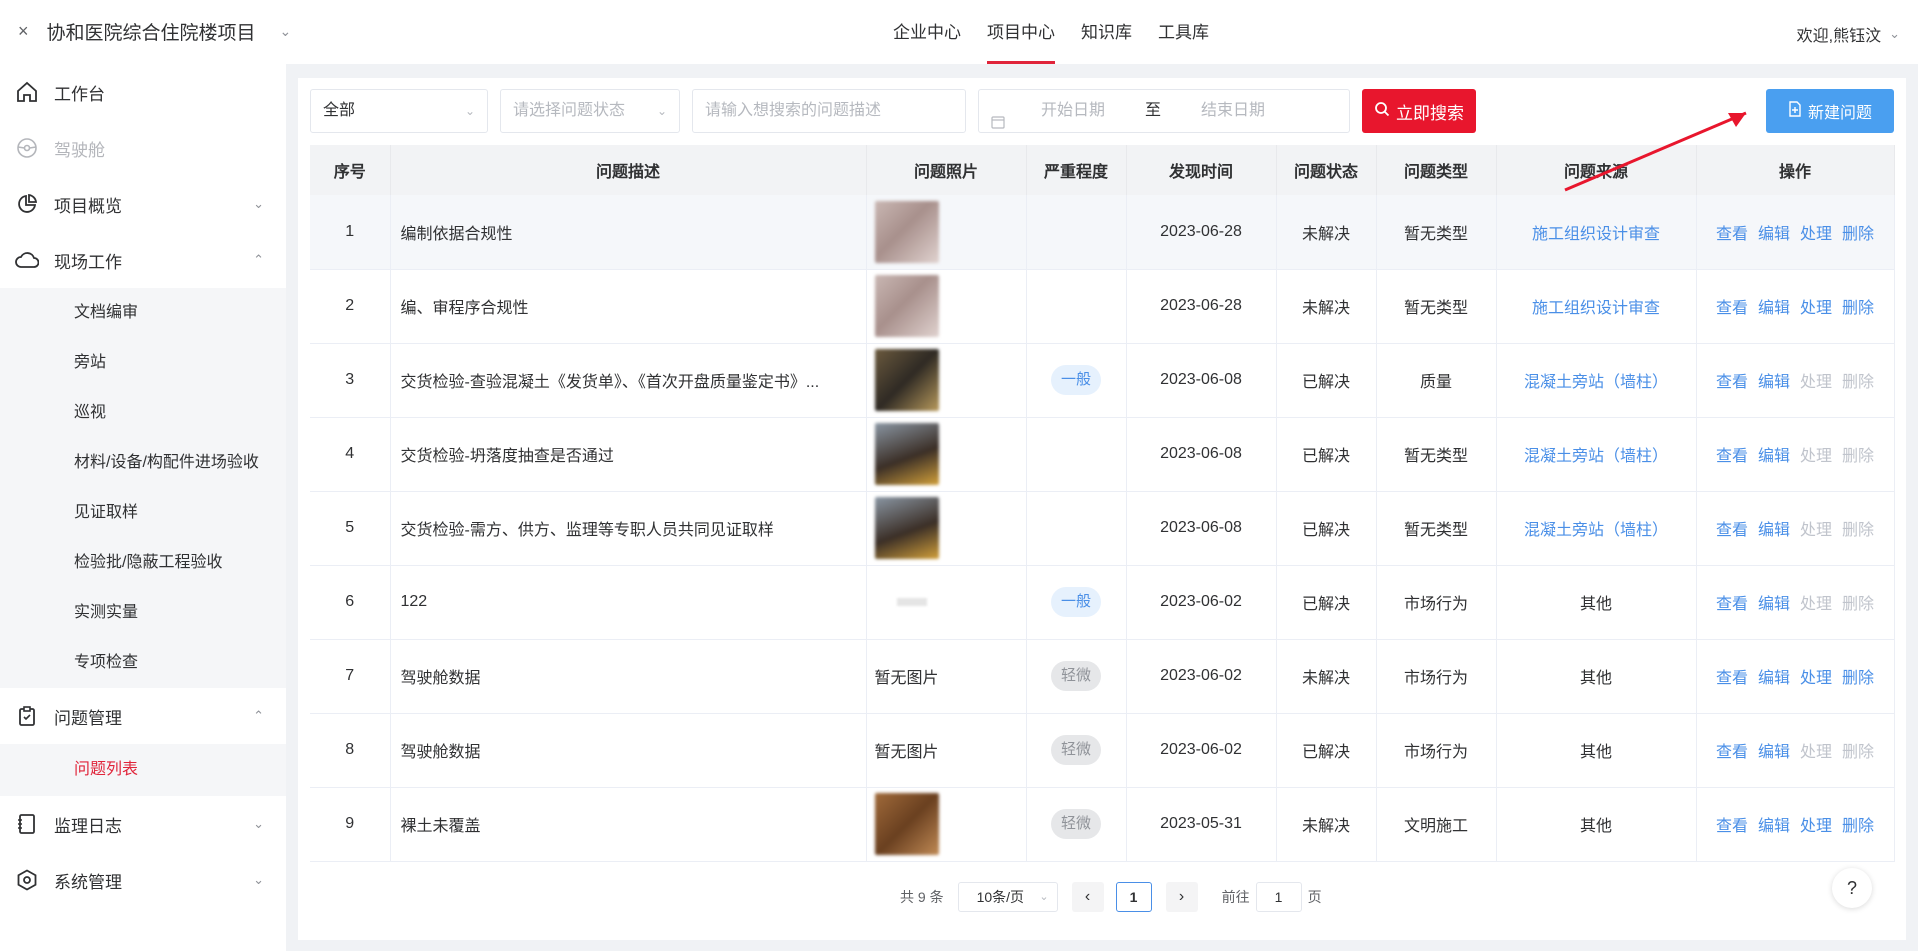 The image size is (1918, 951). Describe the element at coordinates (1326, 676) in the screenshot. I see `cell-status: 未解决` at that location.